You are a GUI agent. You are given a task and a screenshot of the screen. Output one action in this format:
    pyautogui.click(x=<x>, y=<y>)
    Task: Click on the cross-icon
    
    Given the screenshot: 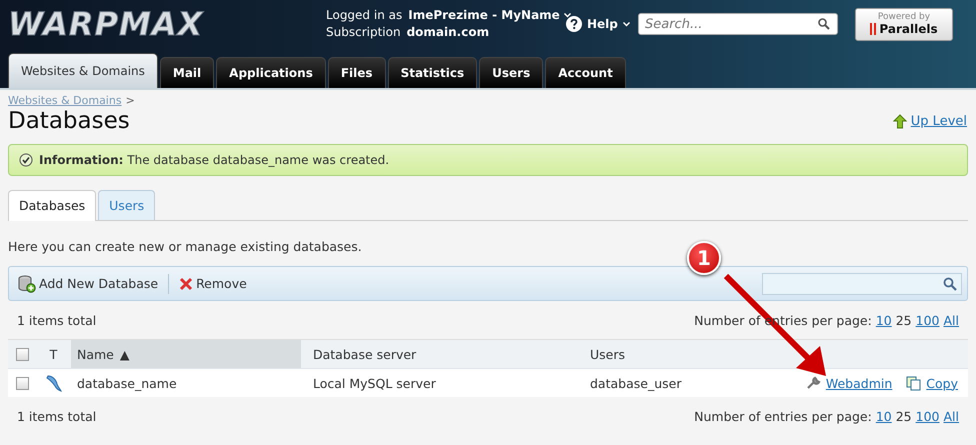 What is the action you would take?
    pyautogui.click(x=186, y=283)
    